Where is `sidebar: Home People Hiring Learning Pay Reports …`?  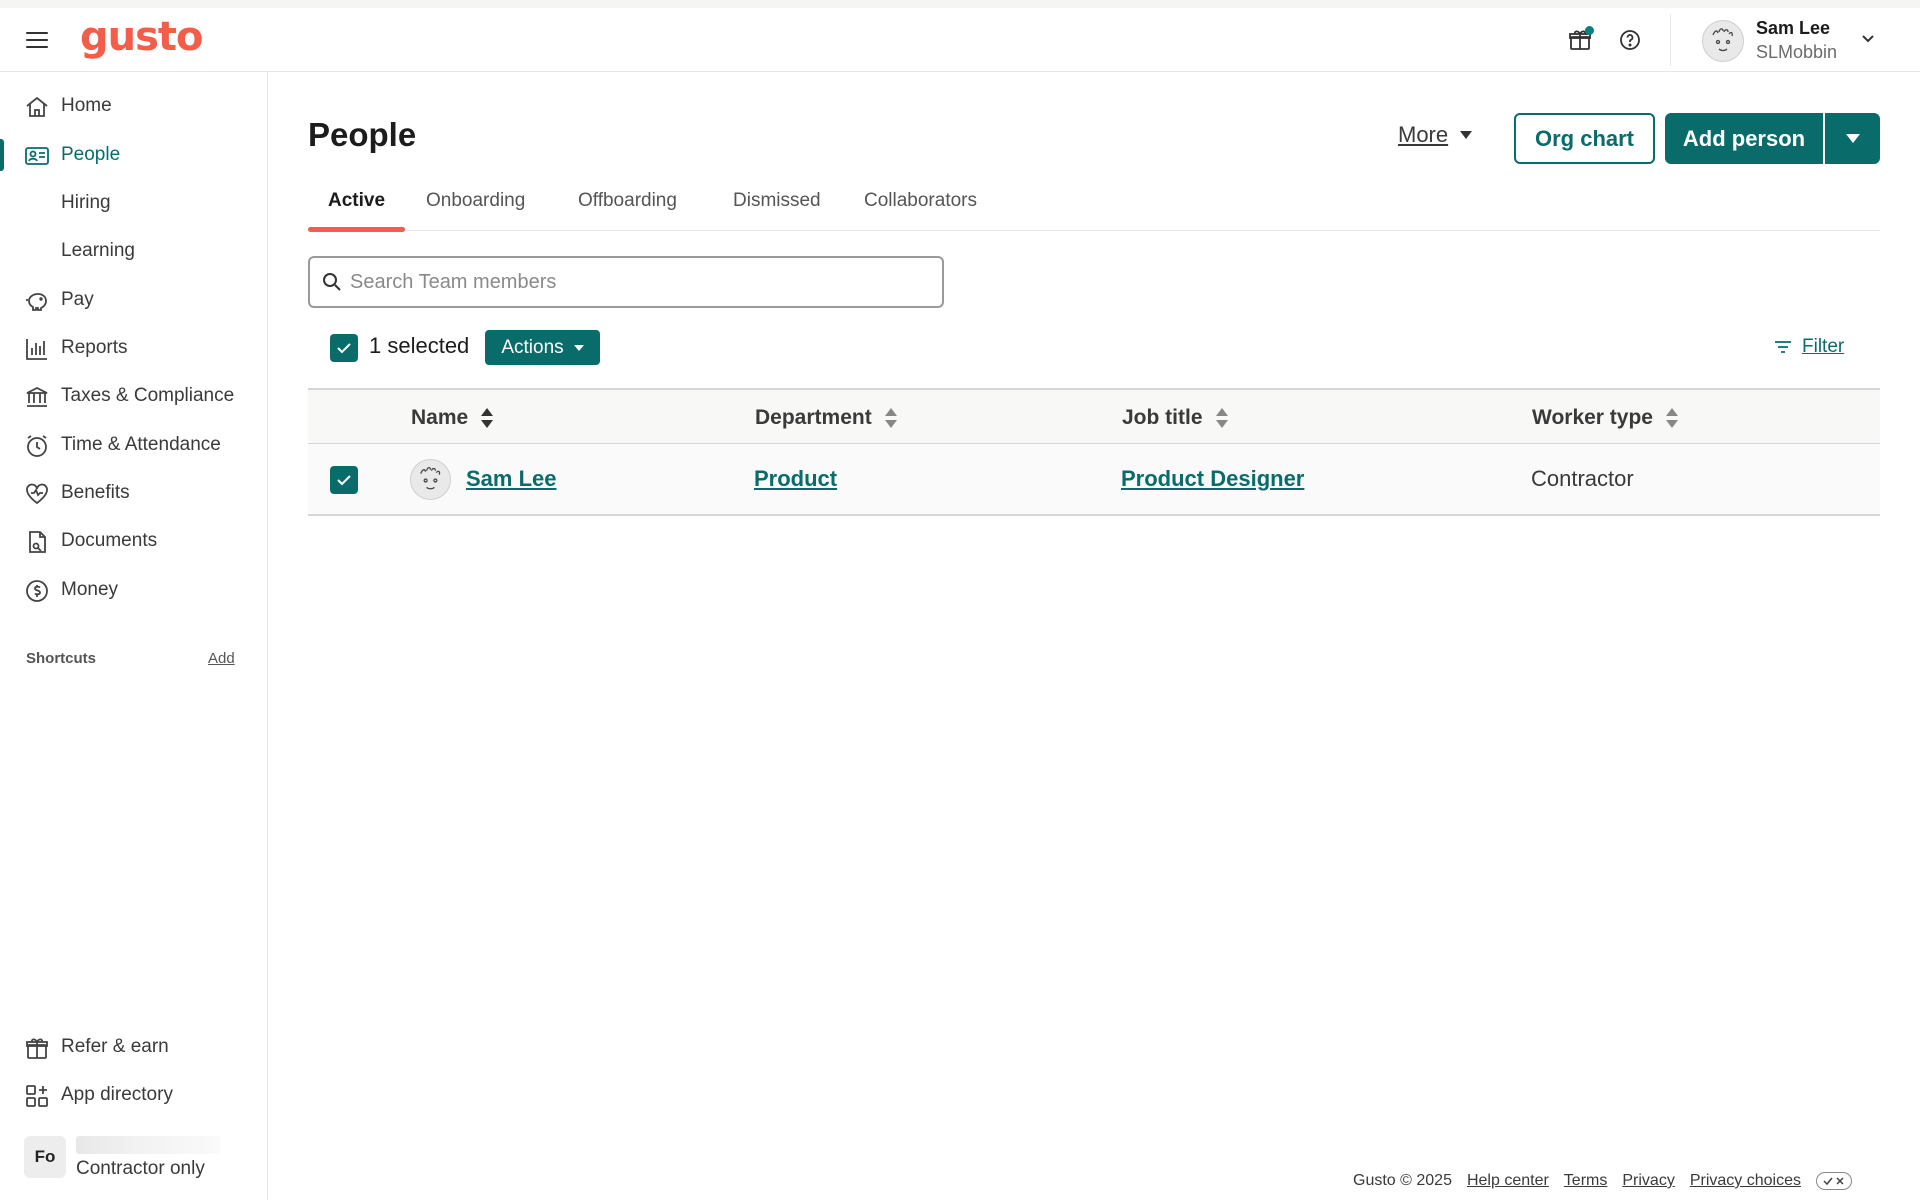 sidebar: Home People Hiring Learning Pay Reports … is located at coordinates (134, 636).